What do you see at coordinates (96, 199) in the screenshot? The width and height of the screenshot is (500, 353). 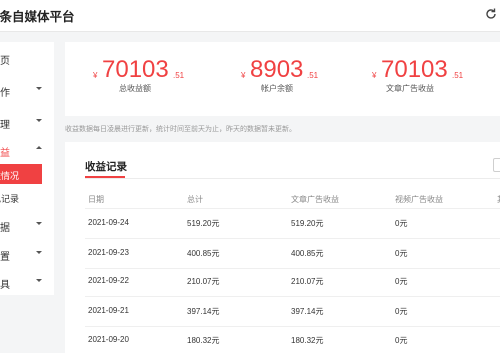 I see `column-header-date: 日期` at bounding box center [96, 199].